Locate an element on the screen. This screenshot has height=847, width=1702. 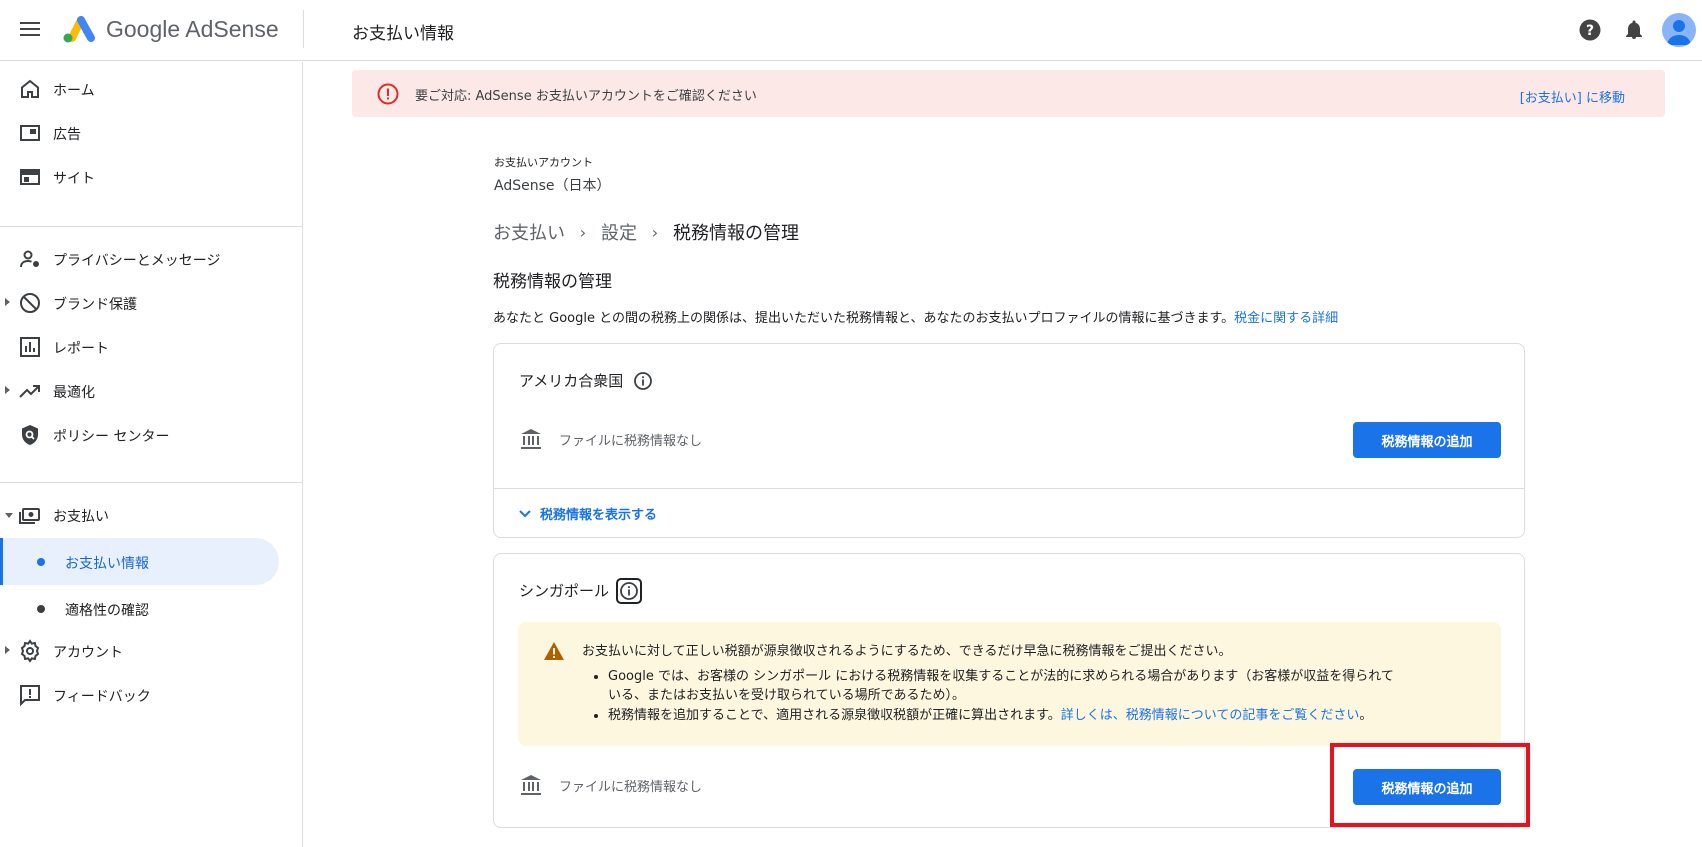
tax-card-usa: アメリカ合衆国 ファイルに税務情報なし 税務情報の追加 税務情報を表示する is located at coordinates (1009, 440).